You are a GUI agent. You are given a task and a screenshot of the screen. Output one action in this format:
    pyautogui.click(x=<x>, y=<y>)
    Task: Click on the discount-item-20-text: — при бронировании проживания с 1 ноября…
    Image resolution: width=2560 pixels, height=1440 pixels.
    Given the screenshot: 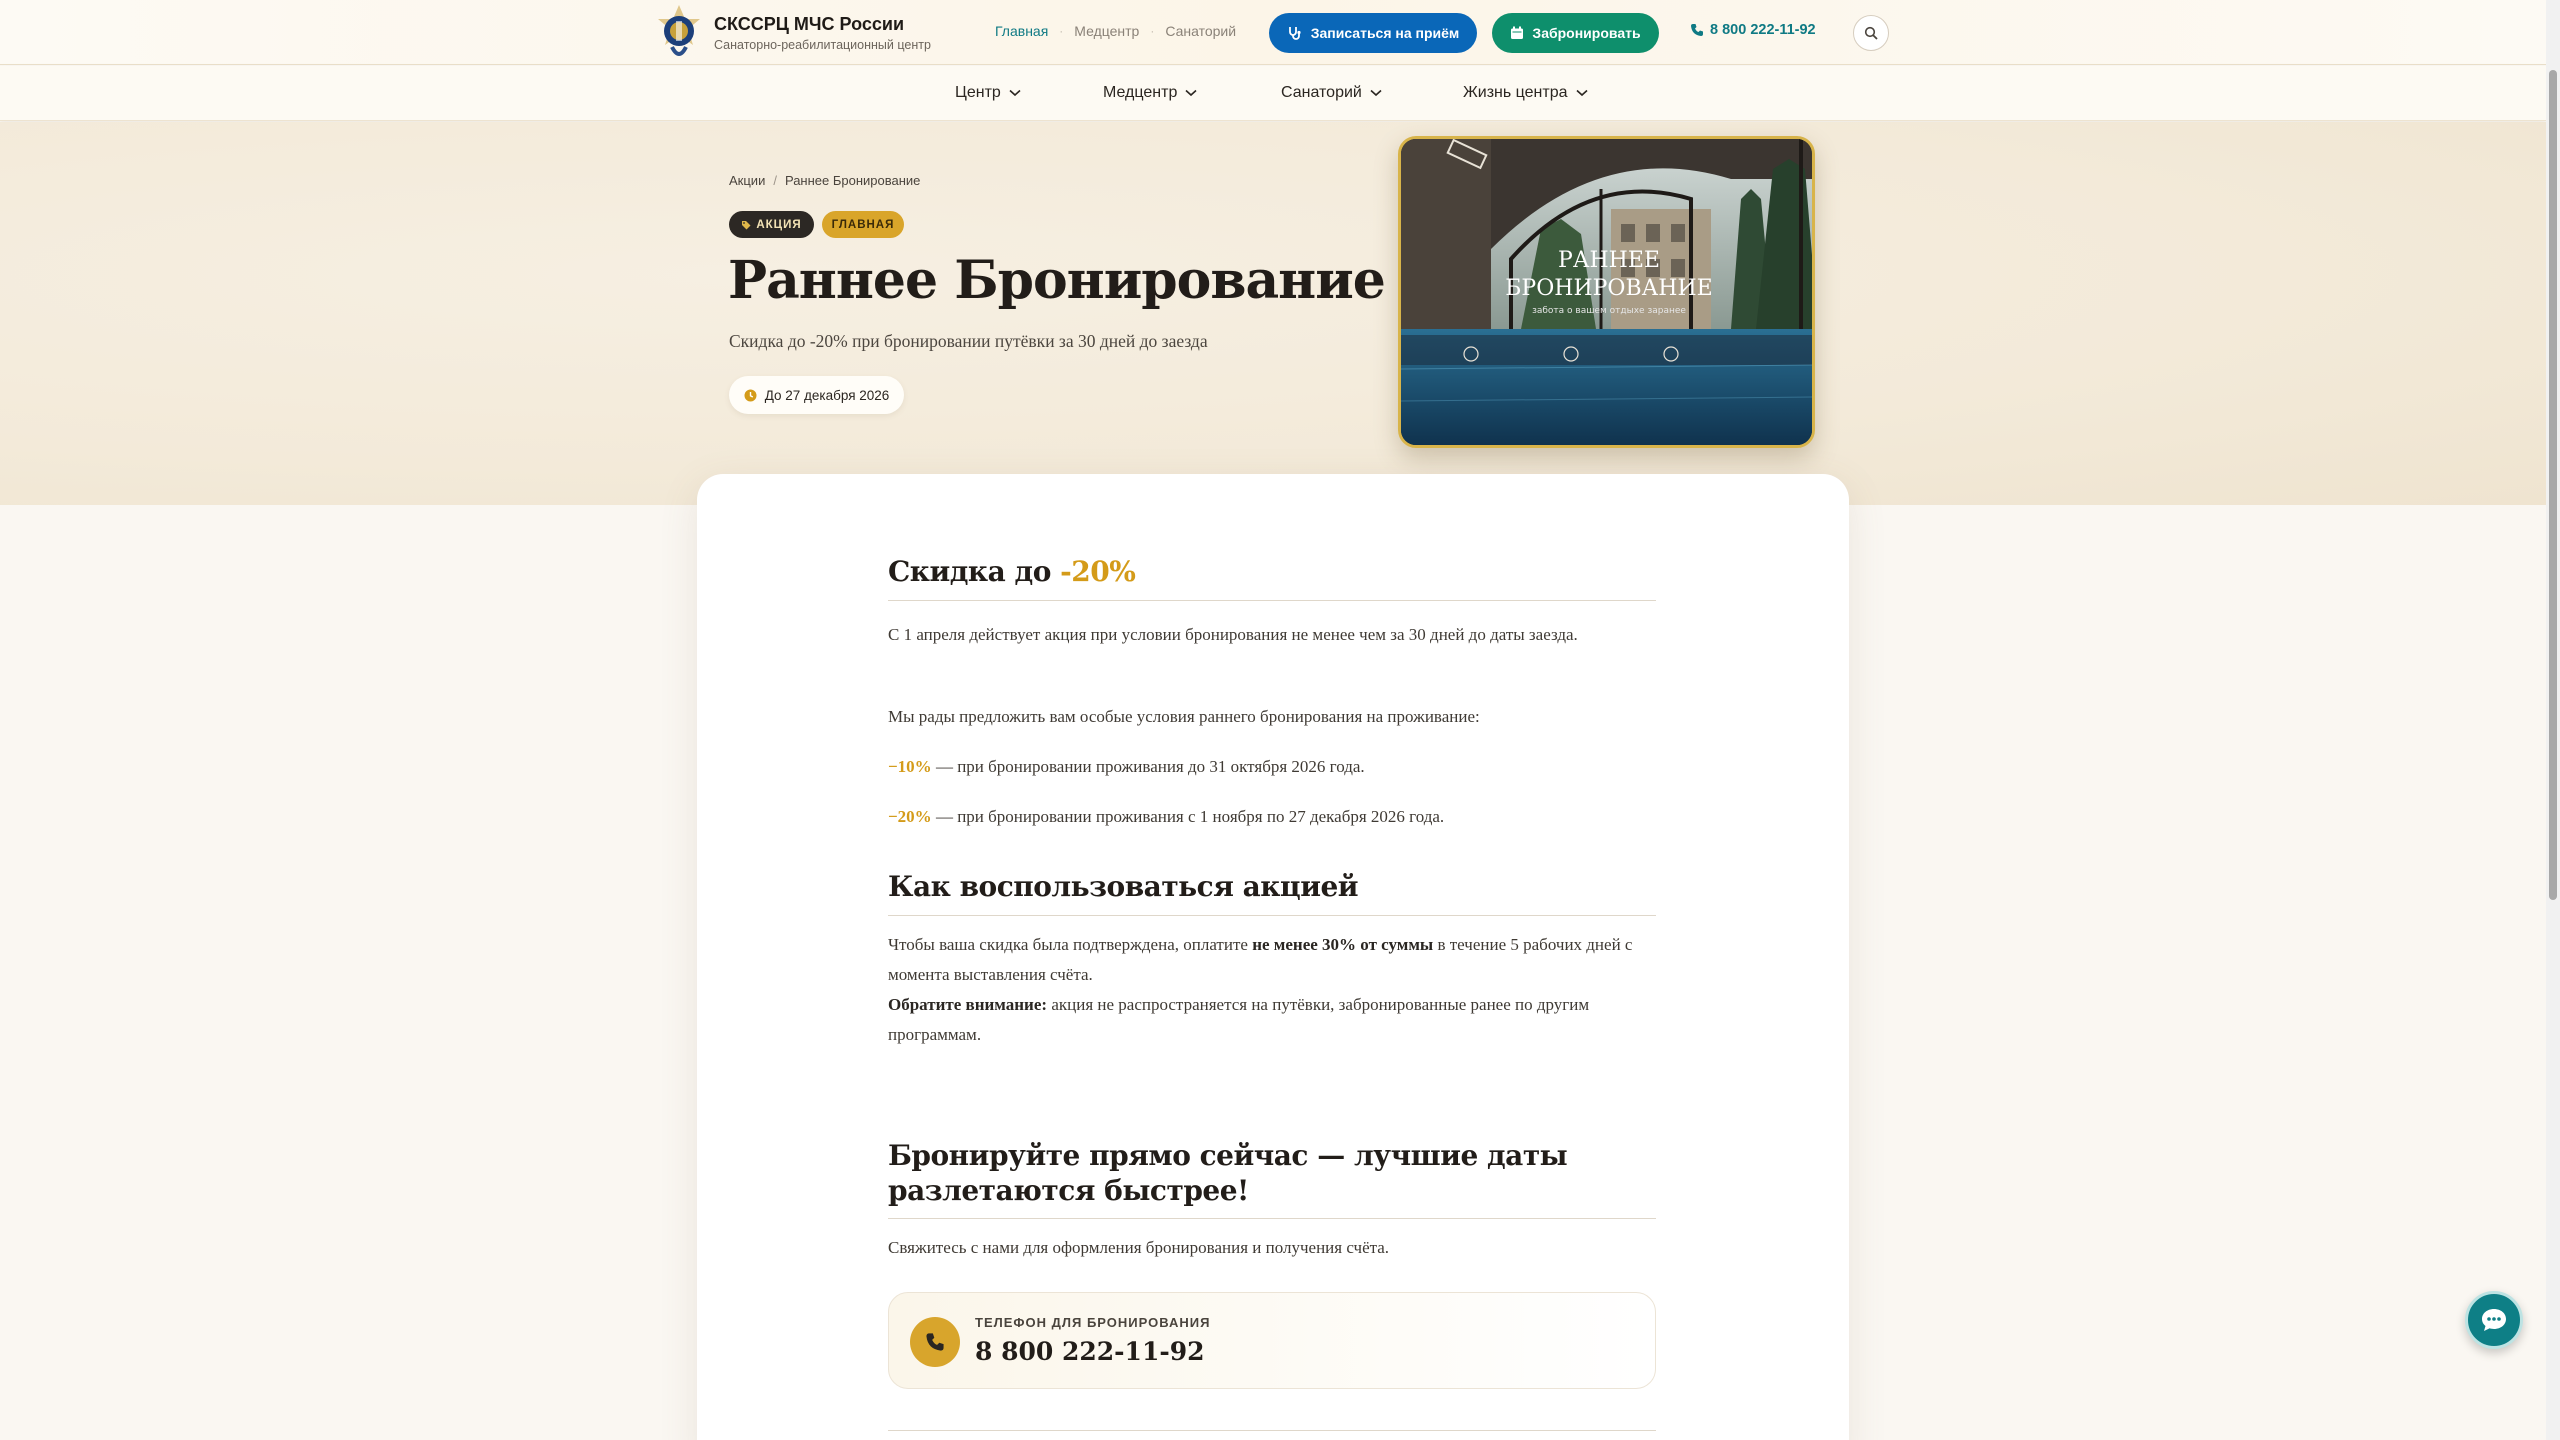 What is the action you would take?
    pyautogui.click(x=1188, y=816)
    